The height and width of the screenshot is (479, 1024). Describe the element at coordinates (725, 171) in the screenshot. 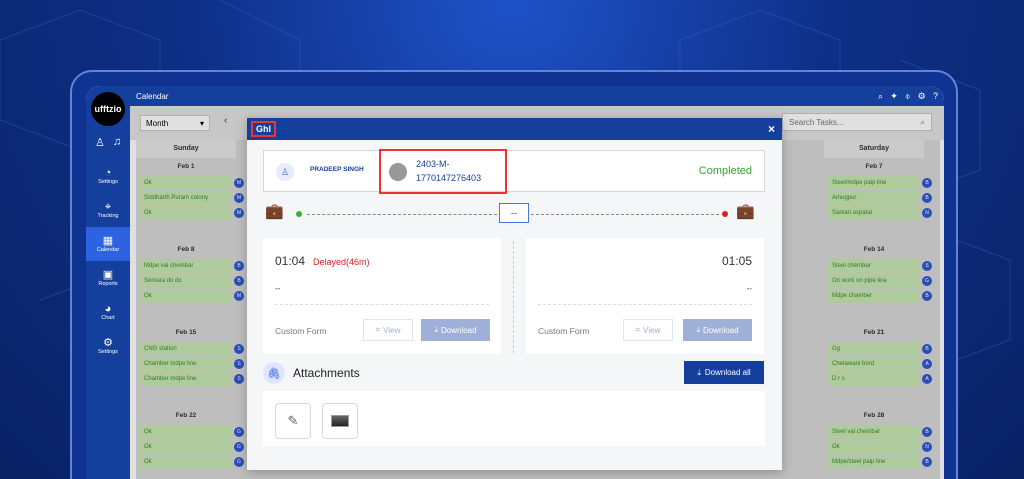

I see `status-badge: Completed` at that location.